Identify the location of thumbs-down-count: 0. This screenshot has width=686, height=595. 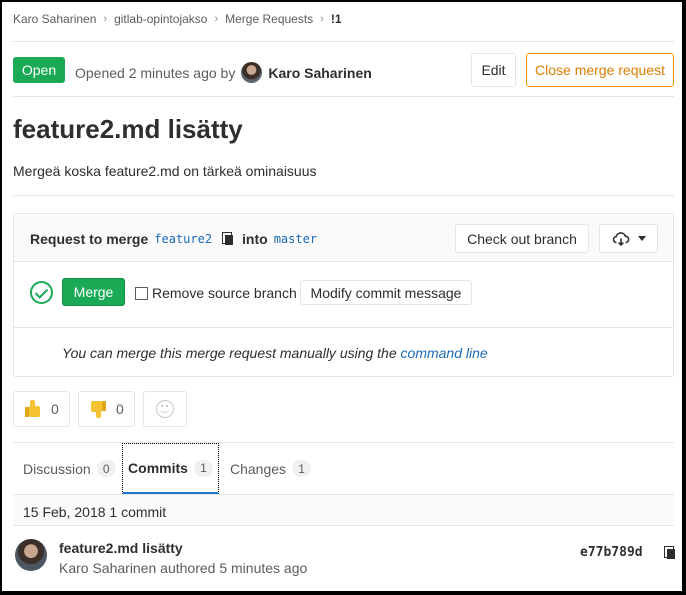
(120, 409).